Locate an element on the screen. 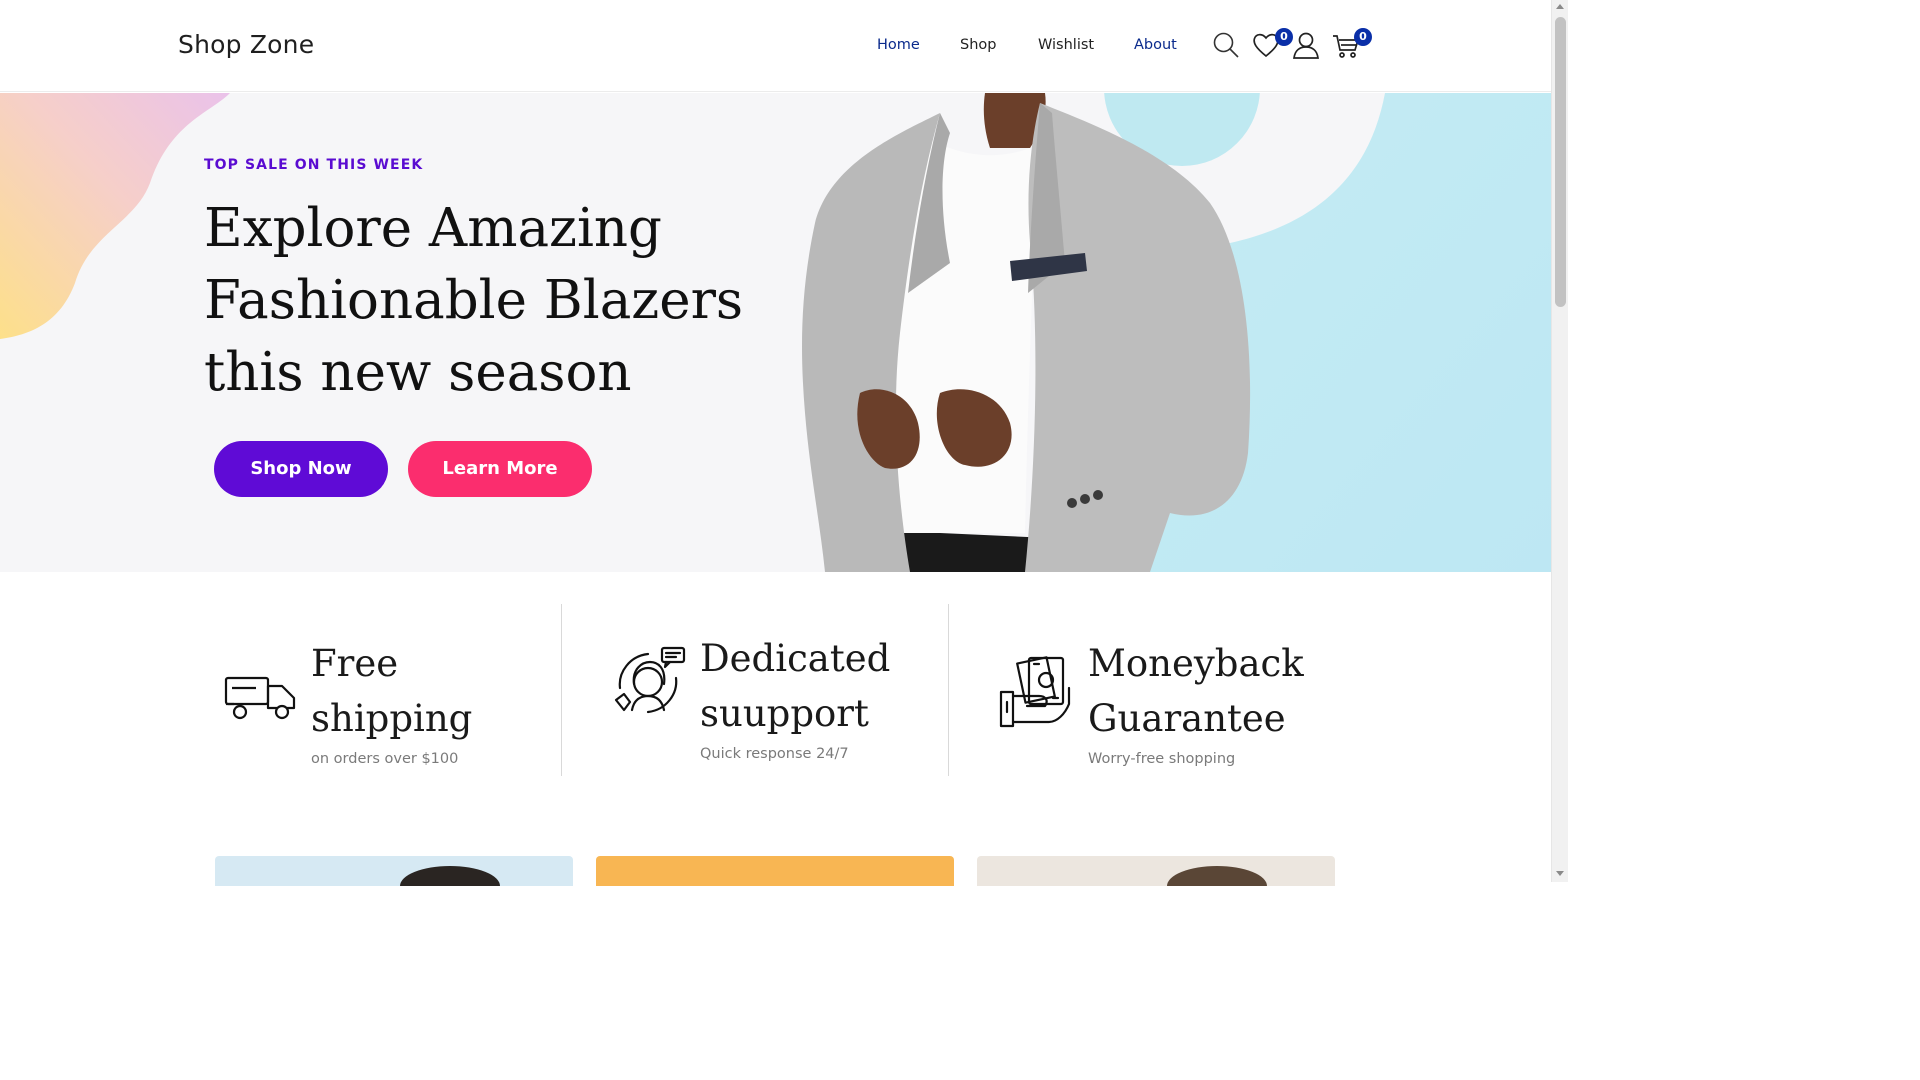  product-cards-row is located at coordinates (775, 871).